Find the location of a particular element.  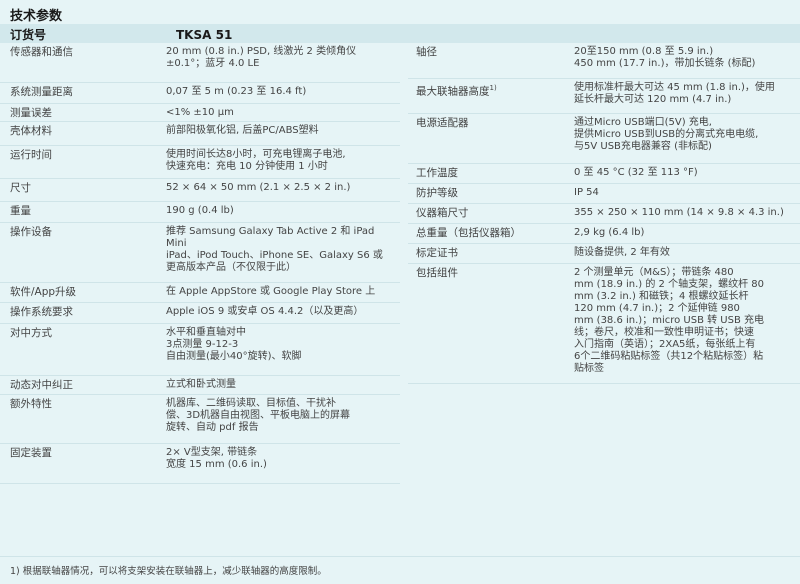

spec-value: 190 g (0.4 lb) is located at coordinates (200, 210).